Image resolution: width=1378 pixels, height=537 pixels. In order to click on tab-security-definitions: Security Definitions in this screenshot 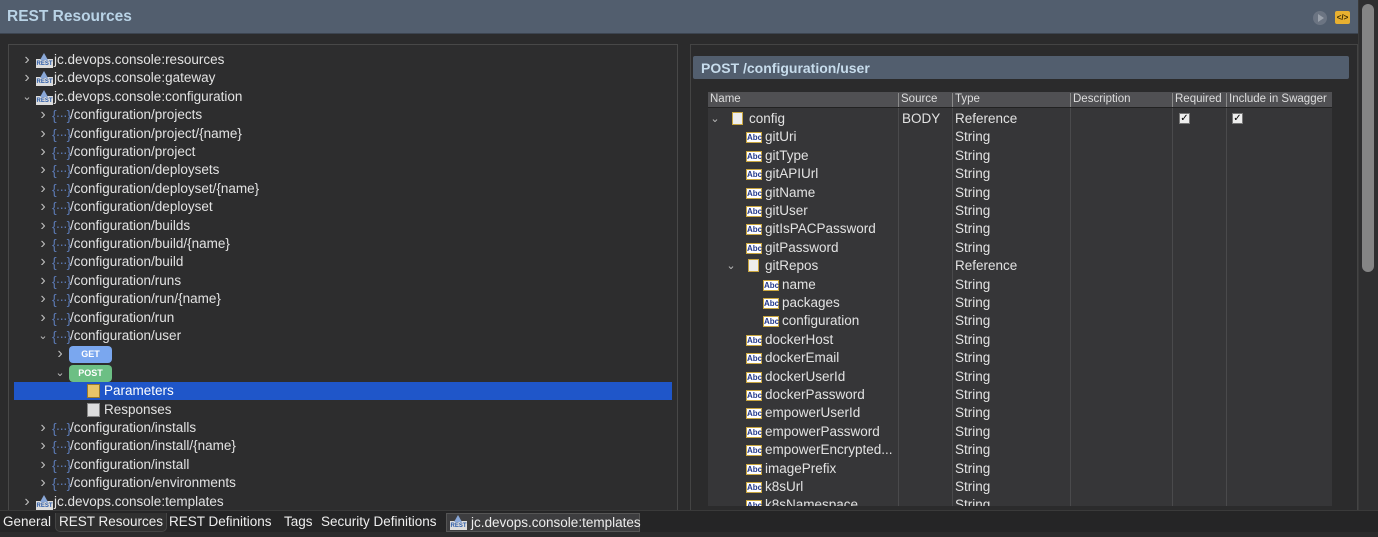, I will do `click(379, 522)`.